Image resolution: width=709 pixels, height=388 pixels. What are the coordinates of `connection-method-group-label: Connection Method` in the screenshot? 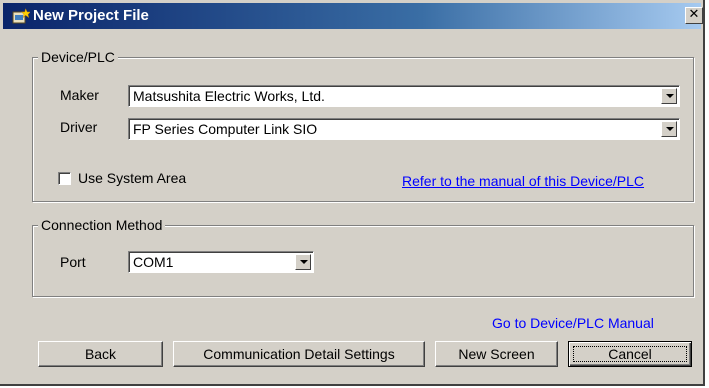 It's located at (102, 225).